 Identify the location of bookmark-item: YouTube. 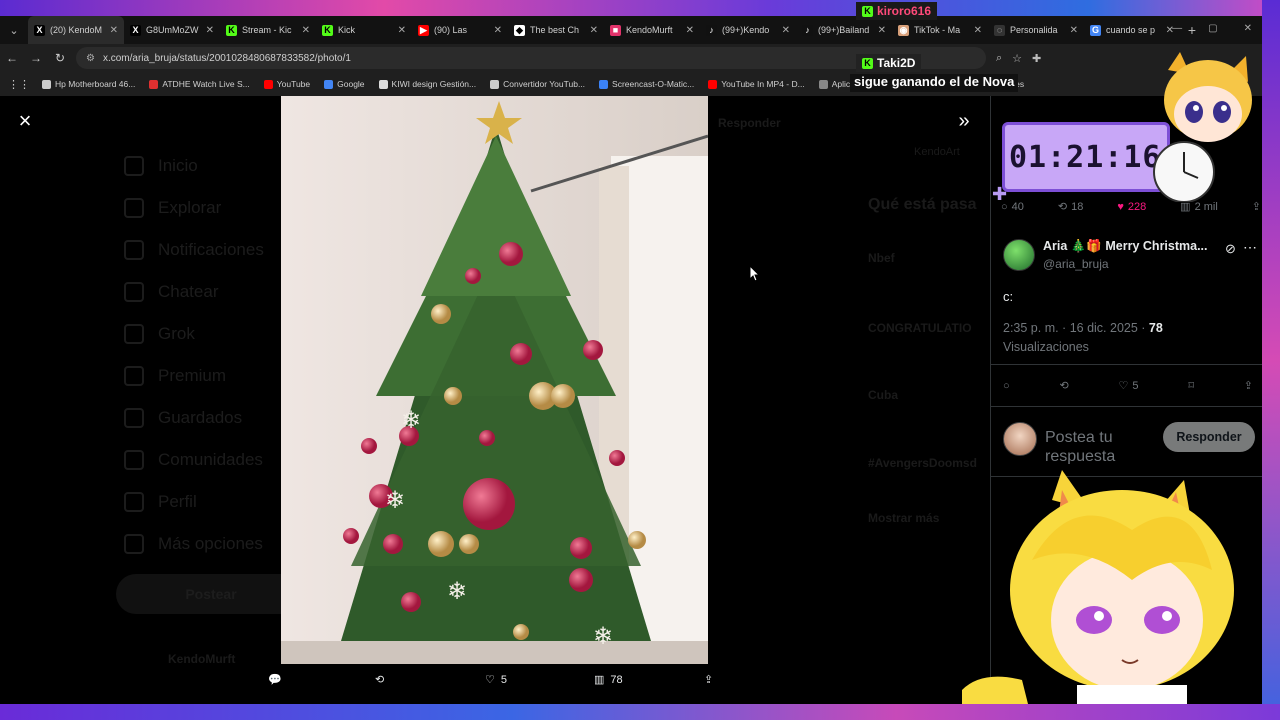
(286, 84).